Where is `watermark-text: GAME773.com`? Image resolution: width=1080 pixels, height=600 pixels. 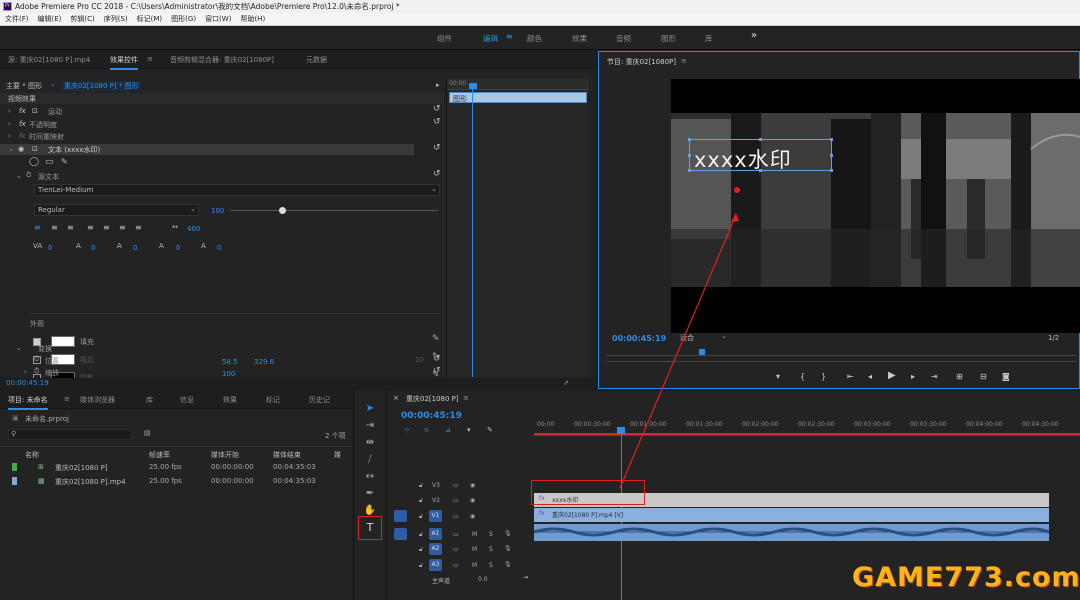
watermark-text: GAME773.com is located at coordinates (966, 577).